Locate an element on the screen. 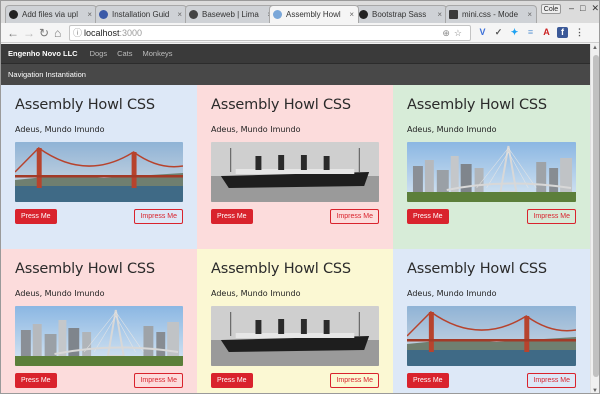 Image resolution: width=600 pixels, height=394 pixels. scroll-down-icon: ▼ is located at coordinates (595, 390).